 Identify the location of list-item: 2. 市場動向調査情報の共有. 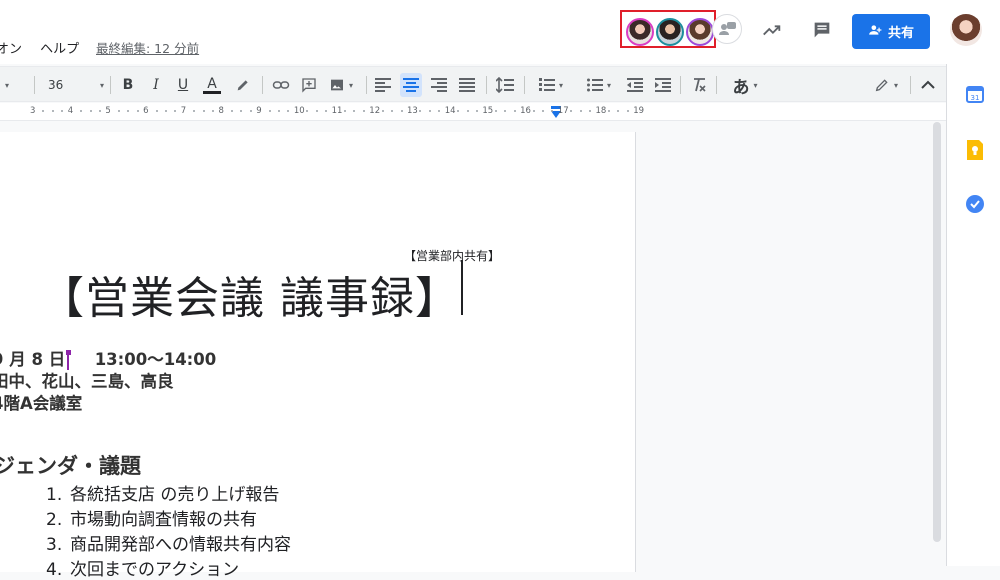
(151, 520).